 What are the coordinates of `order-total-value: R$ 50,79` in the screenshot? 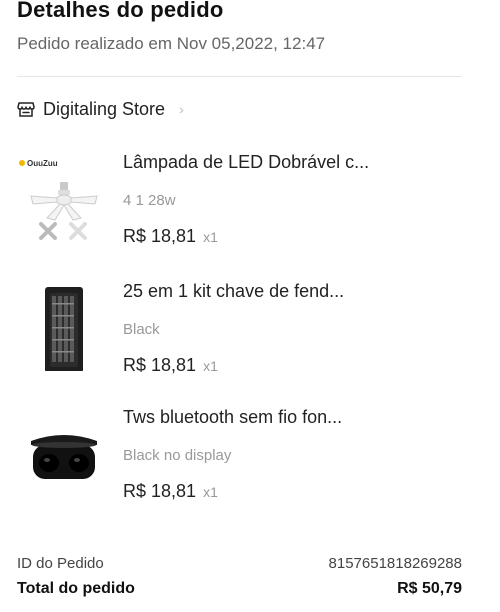 It's located at (429, 588).